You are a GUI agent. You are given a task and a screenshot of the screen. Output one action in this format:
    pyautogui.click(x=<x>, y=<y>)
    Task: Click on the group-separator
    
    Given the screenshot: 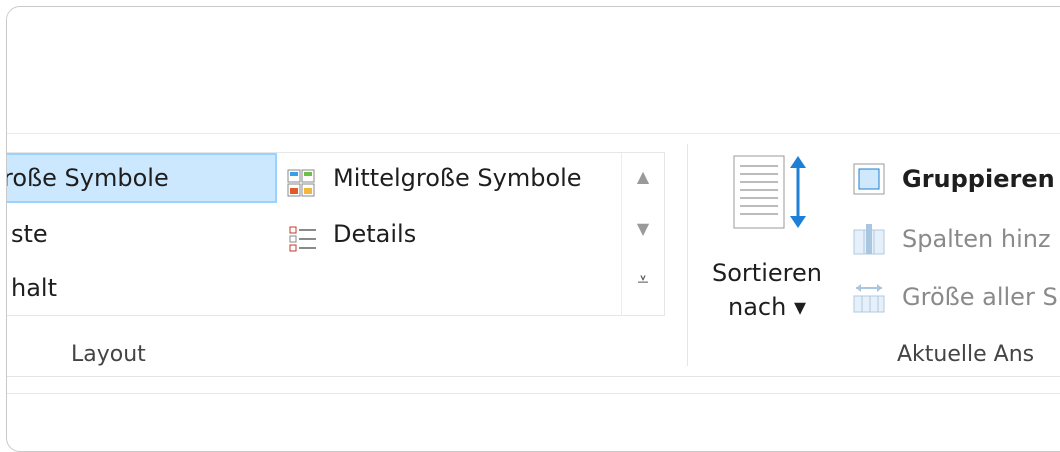 What is the action you would take?
    pyautogui.click(x=687, y=255)
    